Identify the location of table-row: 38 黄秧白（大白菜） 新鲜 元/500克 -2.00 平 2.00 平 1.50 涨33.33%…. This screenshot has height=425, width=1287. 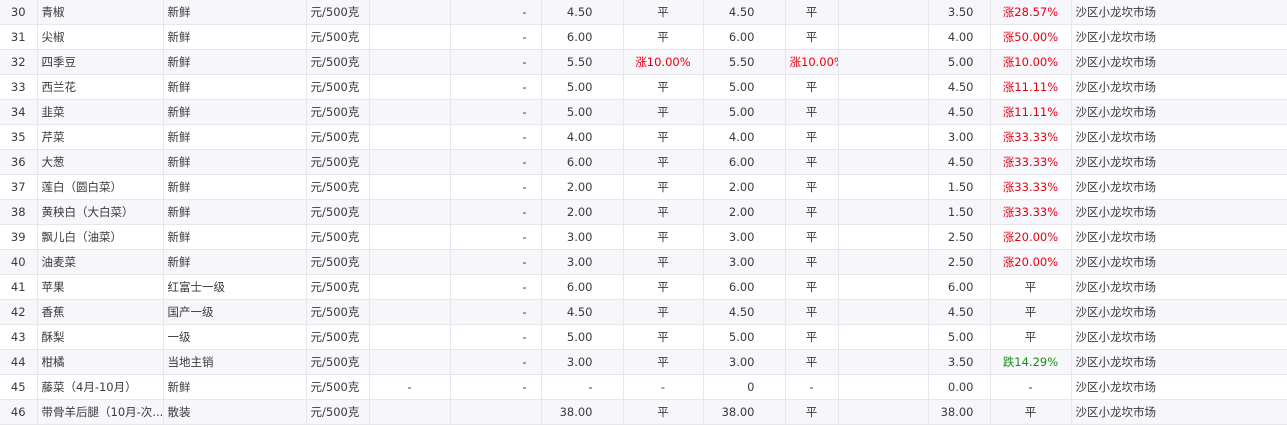
(643, 212).